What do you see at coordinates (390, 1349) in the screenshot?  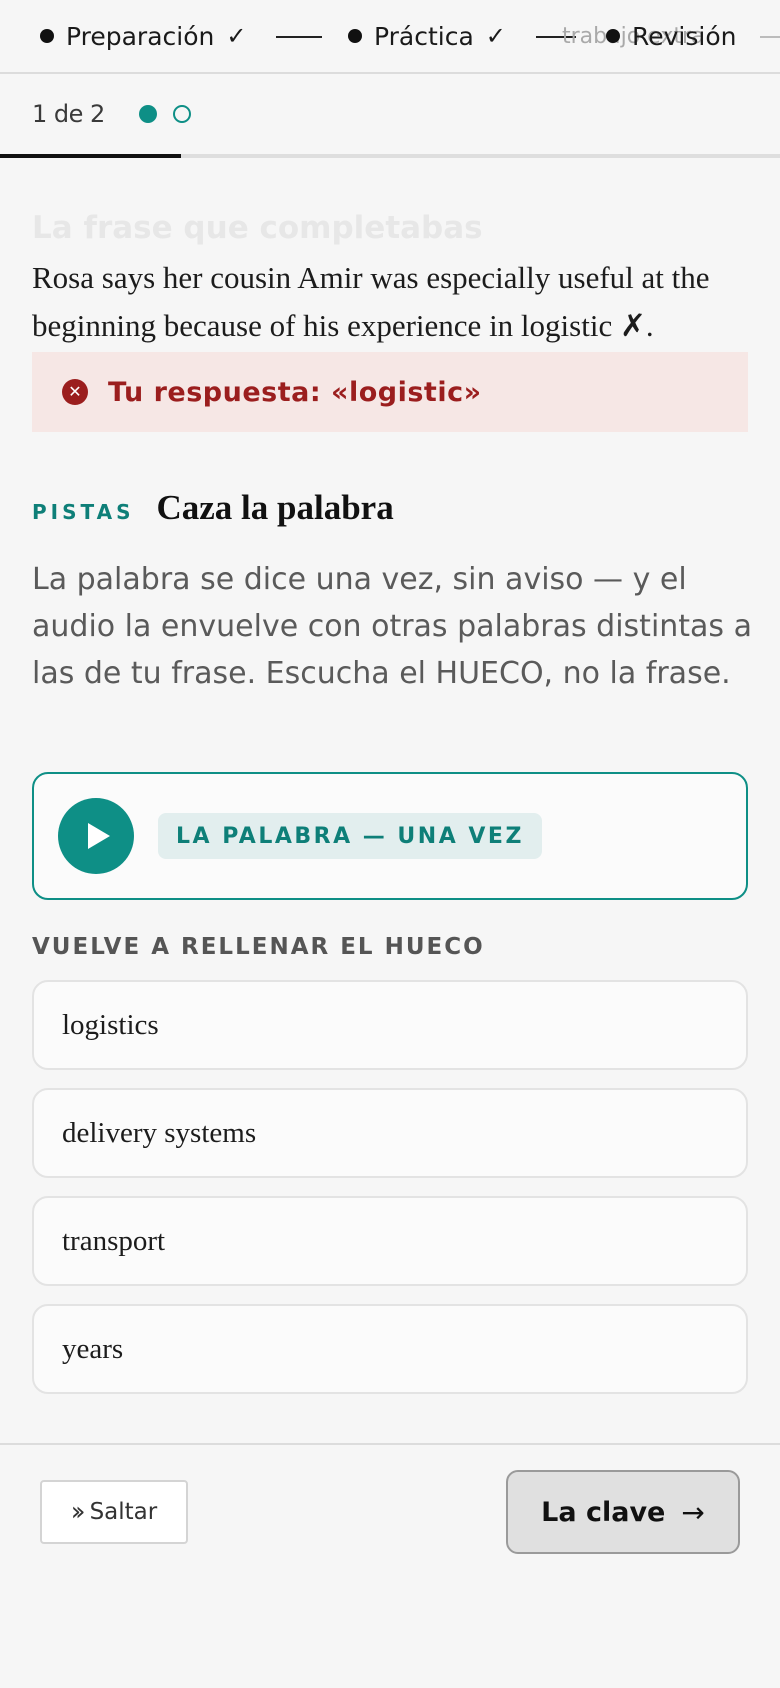 I see `answer-option: years` at bounding box center [390, 1349].